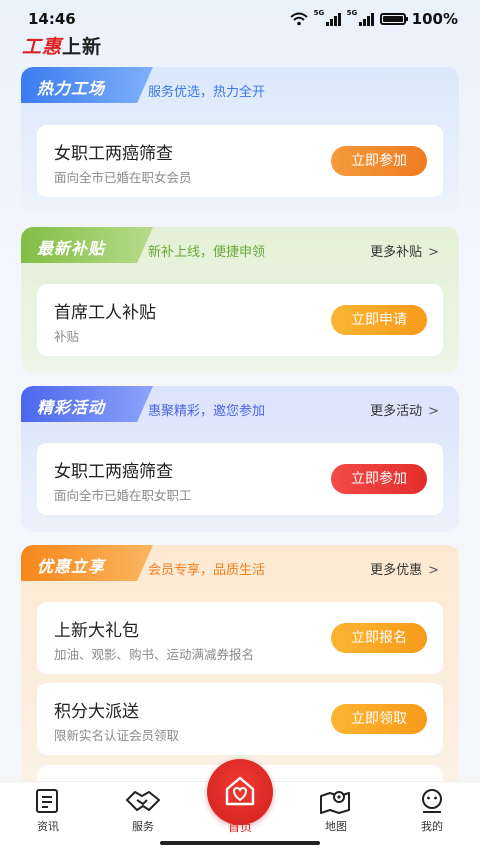  I want to click on nav-item-service: 服务, so click(143, 811).